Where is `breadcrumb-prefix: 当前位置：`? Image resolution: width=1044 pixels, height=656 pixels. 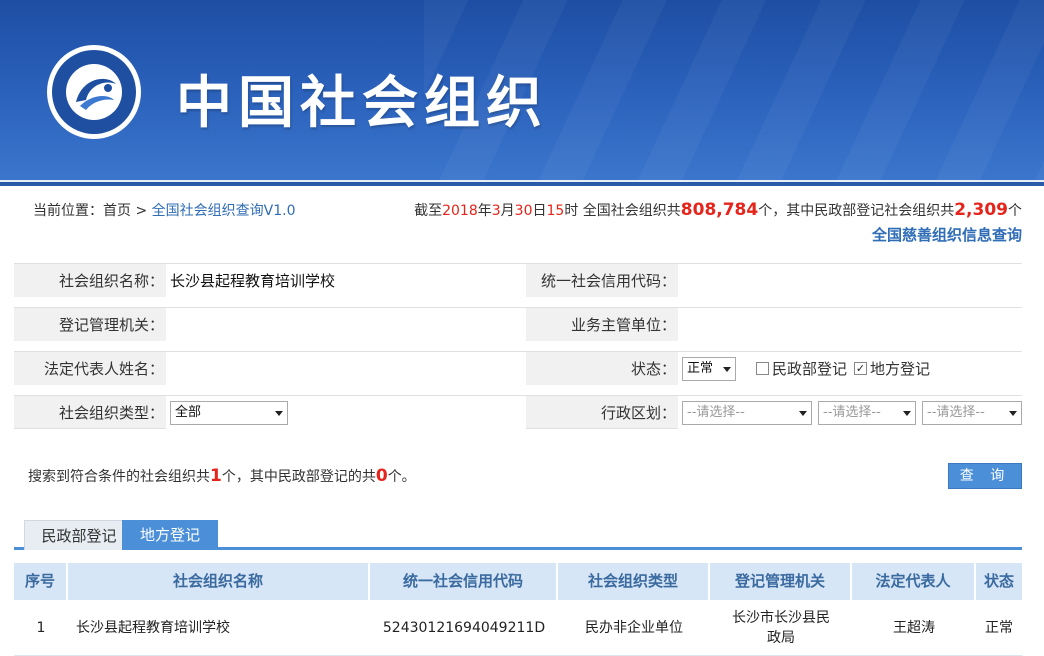 breadcrumb-prefix: 当前位置： is located at coordinates (68, 211).